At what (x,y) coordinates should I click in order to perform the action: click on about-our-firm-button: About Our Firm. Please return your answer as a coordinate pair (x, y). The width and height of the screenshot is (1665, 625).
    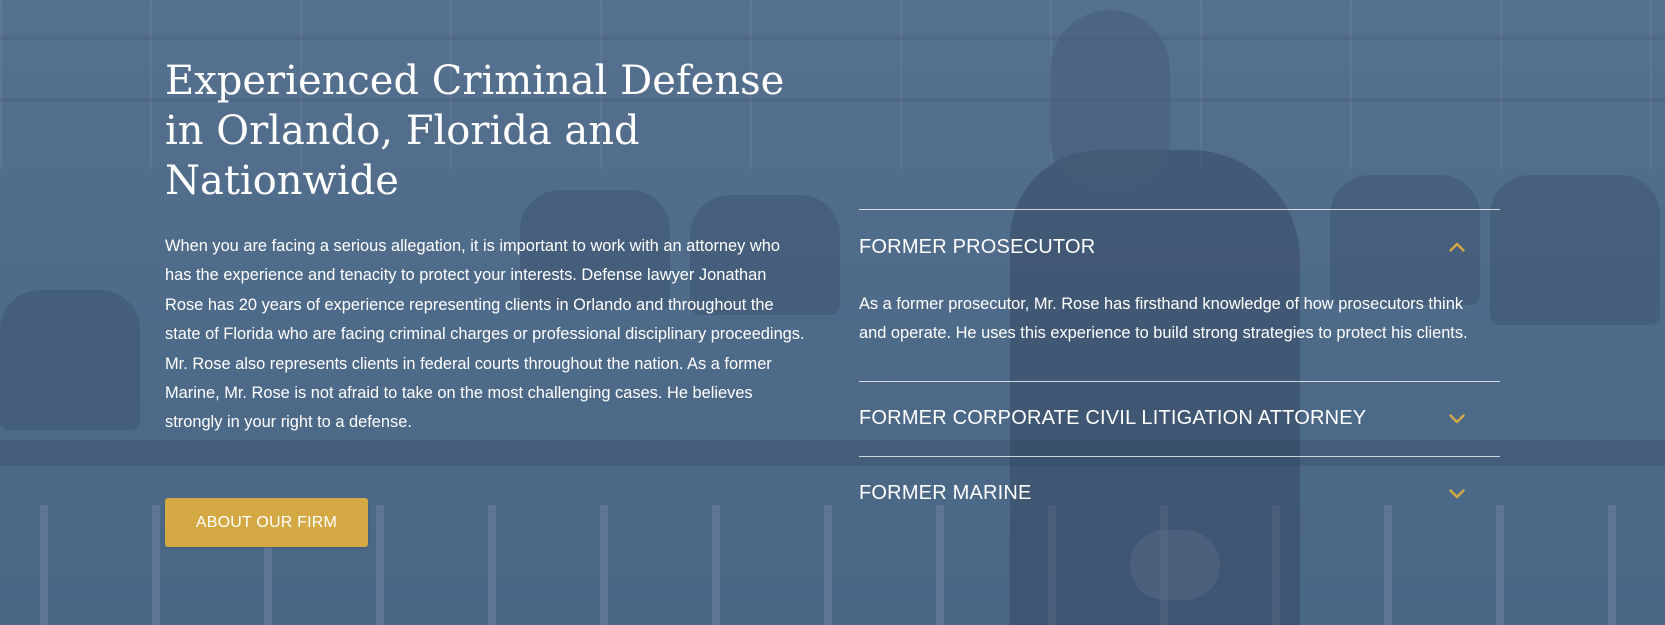
    Looking at the image, I should click on (266, 522).